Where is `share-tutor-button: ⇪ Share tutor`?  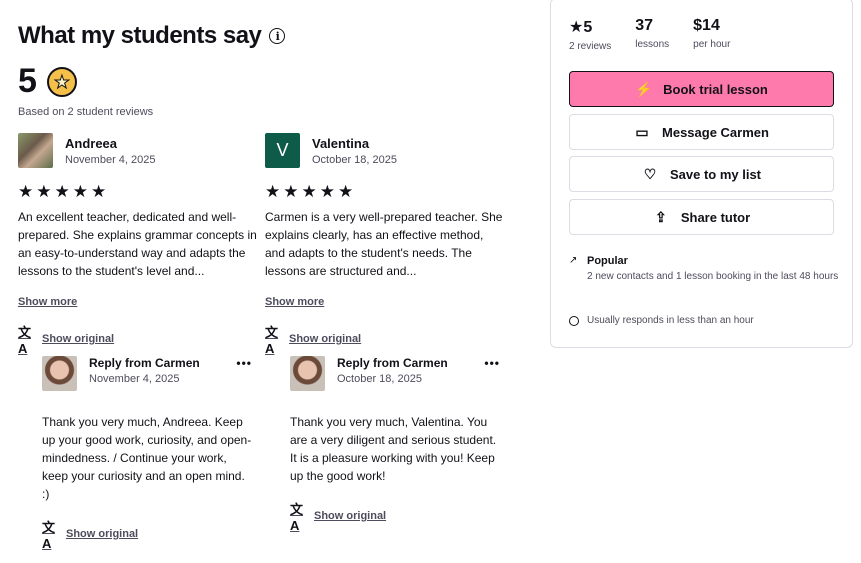 share-tutor-button: ⇪ Share tutor is located at coordinates (701, 217).